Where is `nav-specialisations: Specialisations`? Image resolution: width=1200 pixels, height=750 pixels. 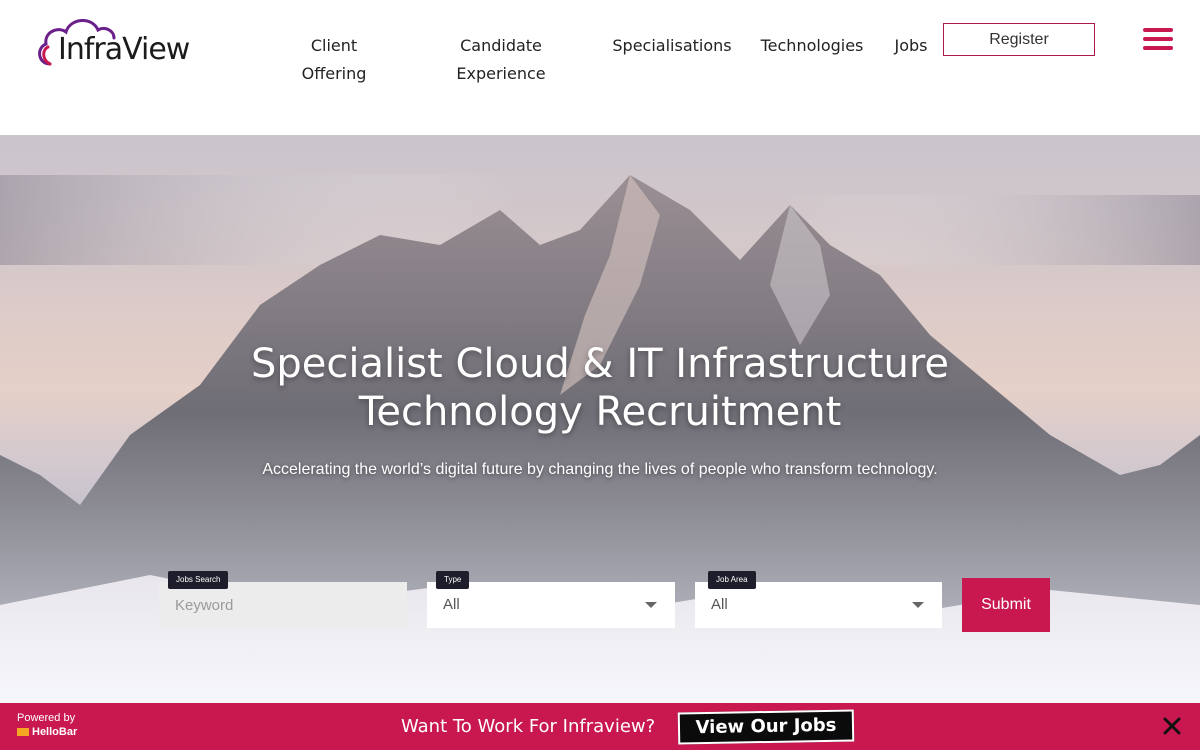
nav-specialisations: Specialisations is located at coordinates (672, 46).